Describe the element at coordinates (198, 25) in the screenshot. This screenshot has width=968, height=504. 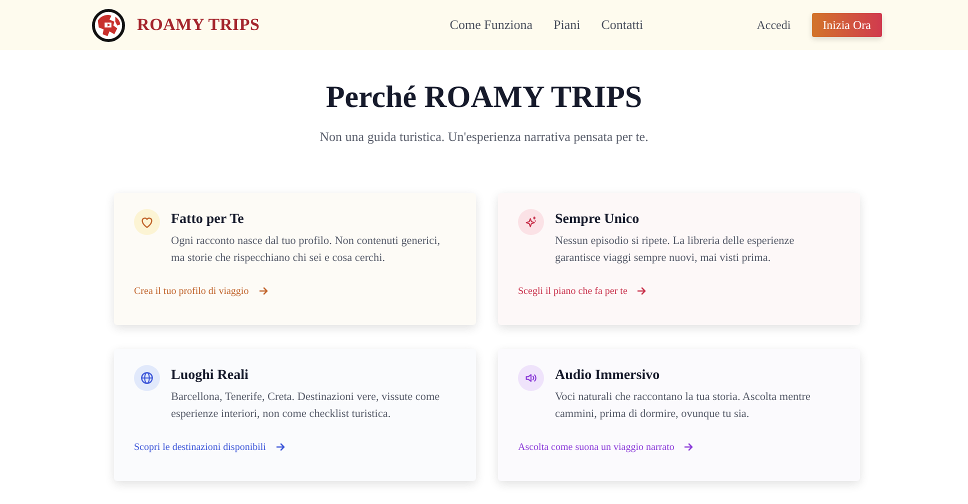
I see `brand-name: ROAMY TRIPS` at that location.